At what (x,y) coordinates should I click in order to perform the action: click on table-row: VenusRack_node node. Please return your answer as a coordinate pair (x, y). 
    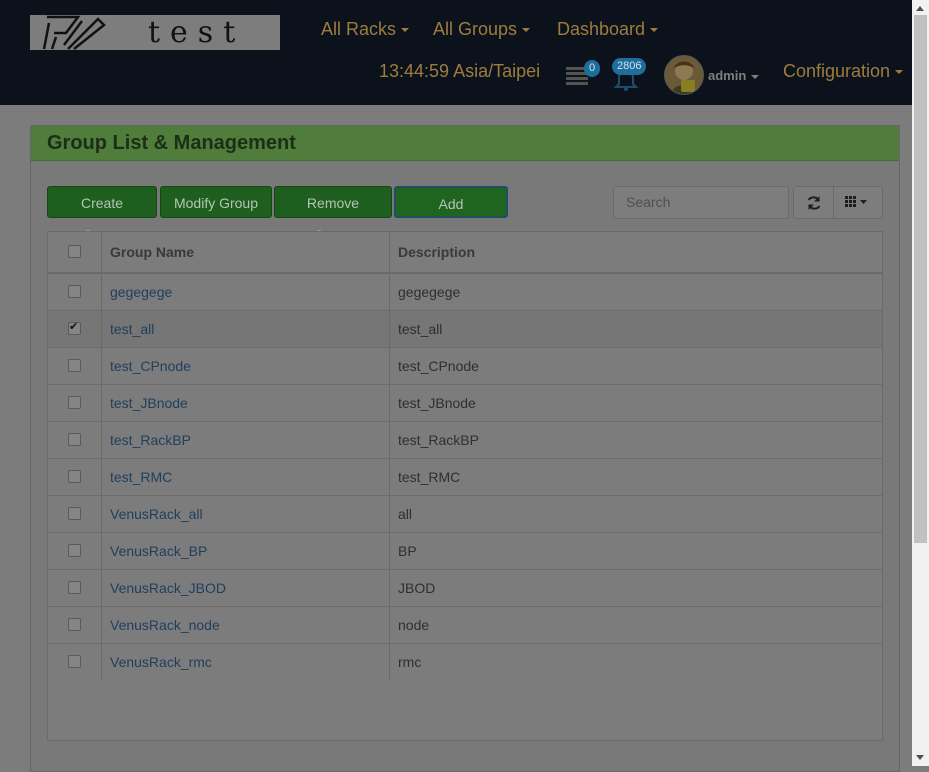
    Looking at the image, I should click on (465, 625).